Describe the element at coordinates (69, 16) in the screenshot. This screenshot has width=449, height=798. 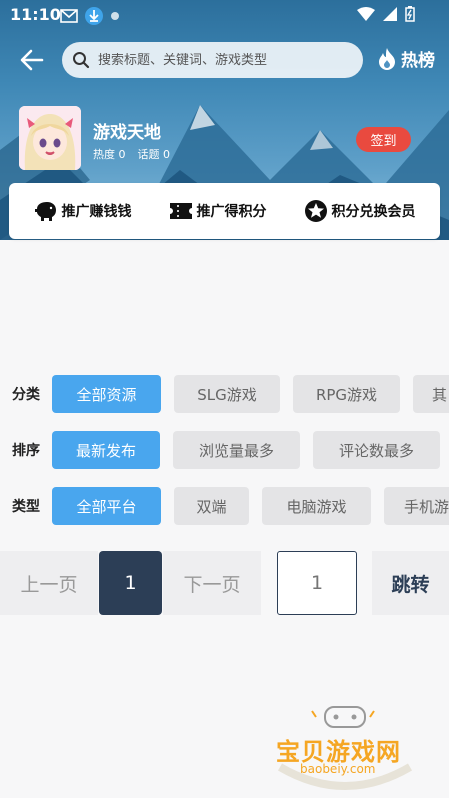
I see `mail-icon` at that location.